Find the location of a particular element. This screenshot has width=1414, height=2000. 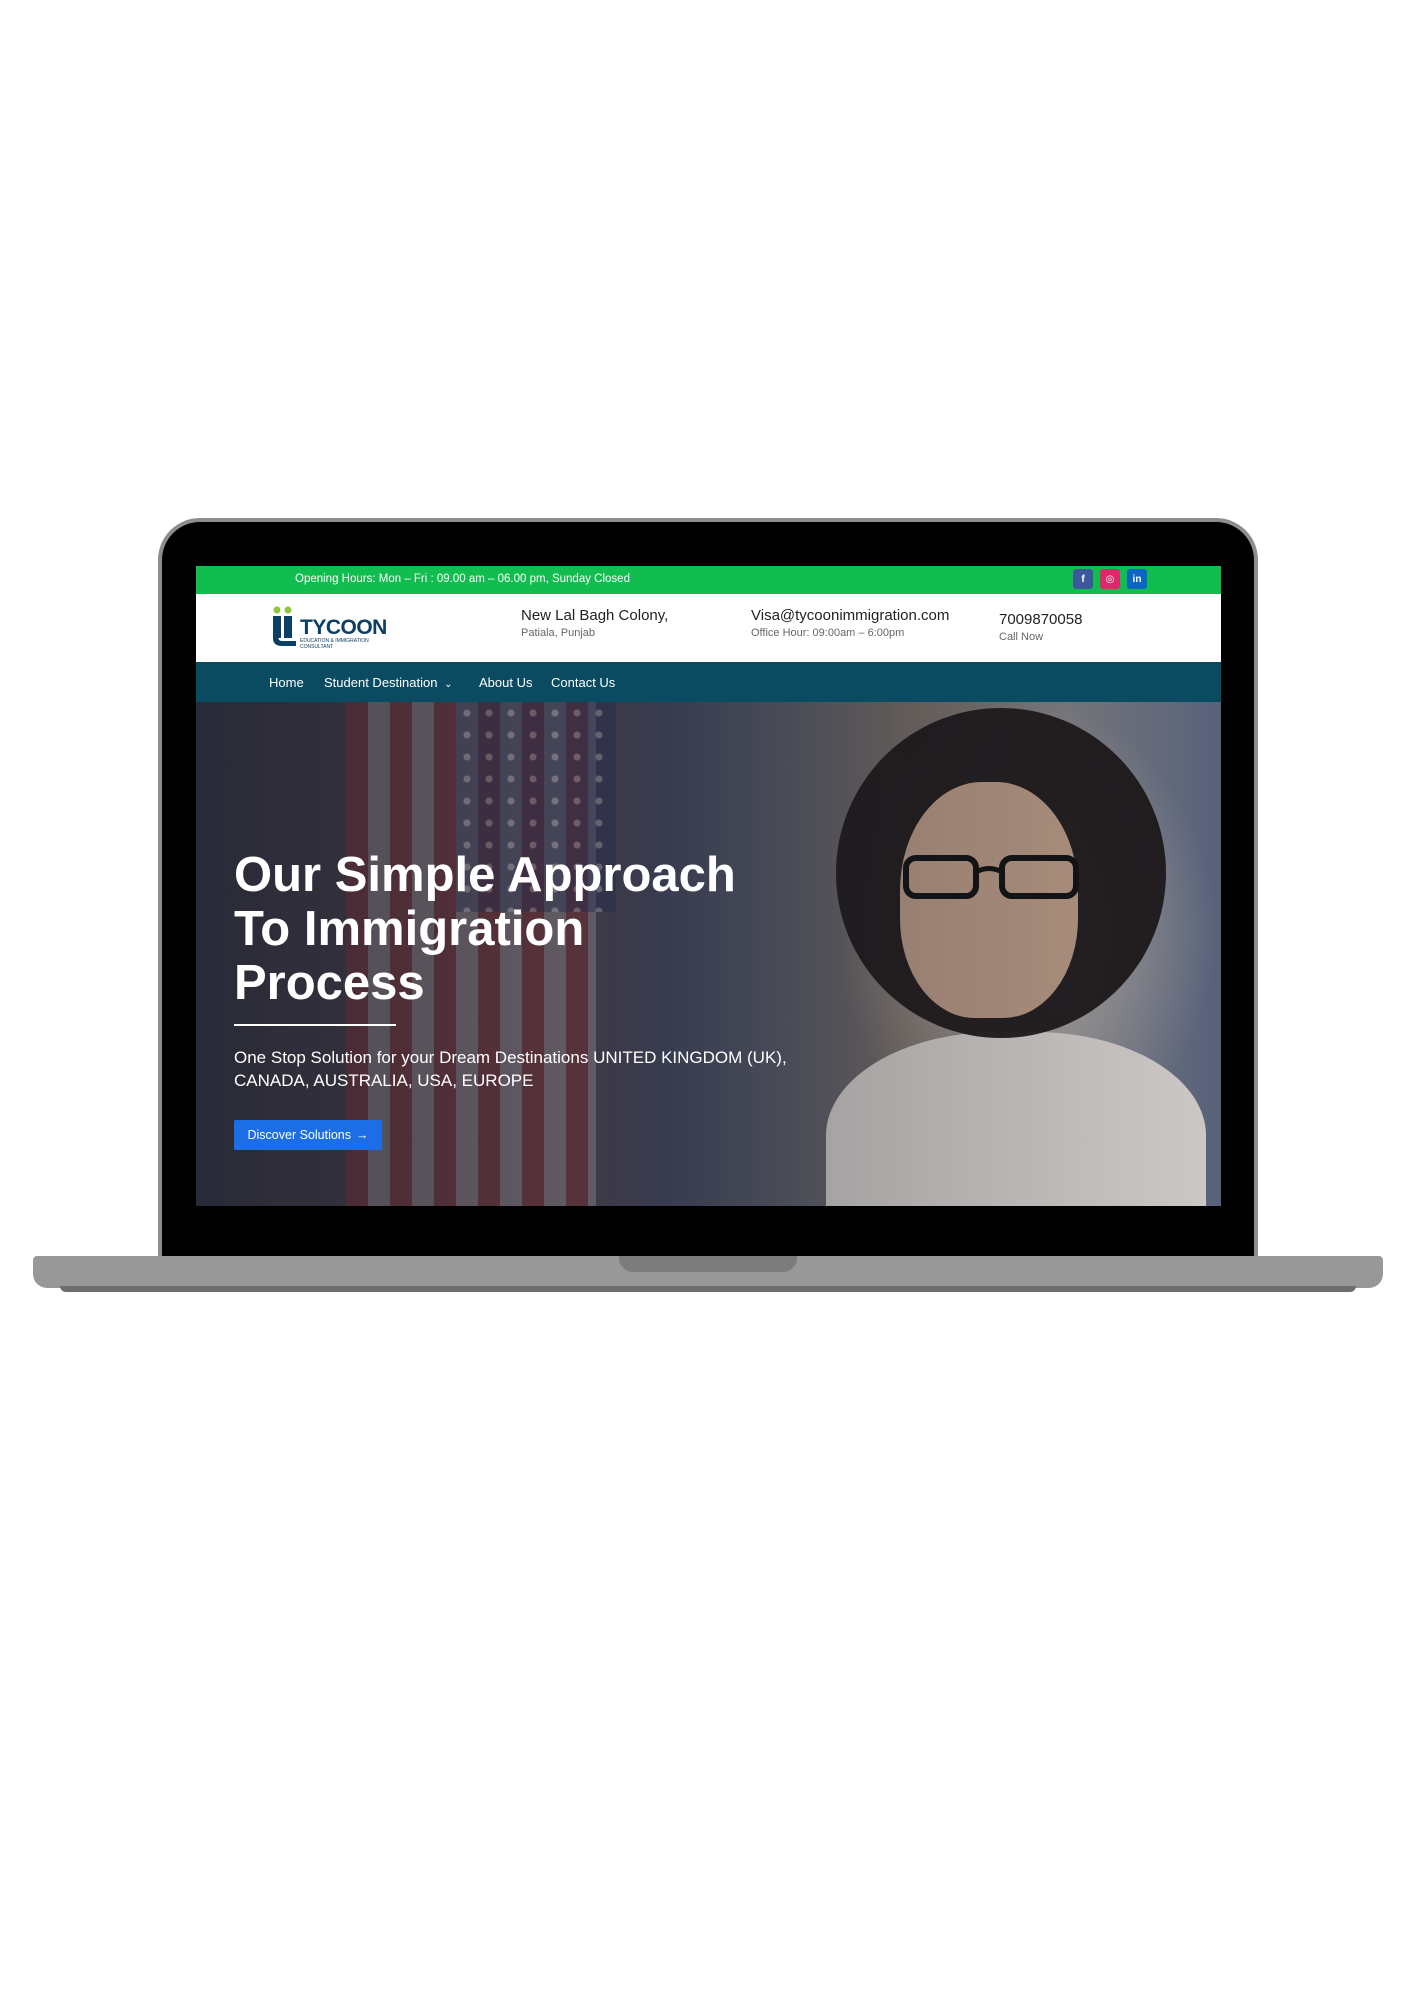

logo-tagline: EDUCATION & IMMIGRATION CONSULTANT is located at coordinates (334, 644).